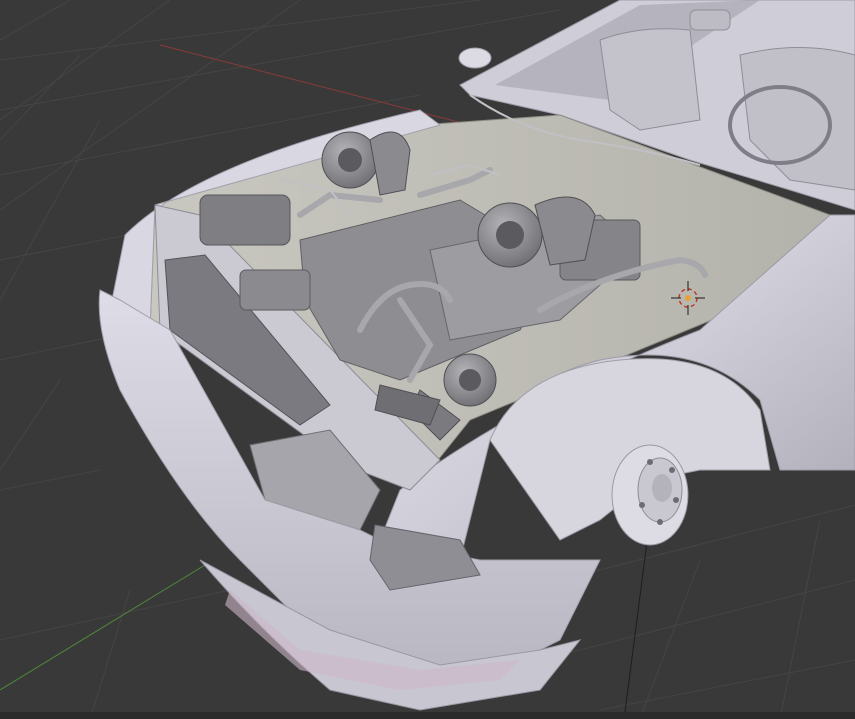  Describe the element at coordinates (427, 715) in the screenshot. I see `viewport-bottom-edge` at that location.